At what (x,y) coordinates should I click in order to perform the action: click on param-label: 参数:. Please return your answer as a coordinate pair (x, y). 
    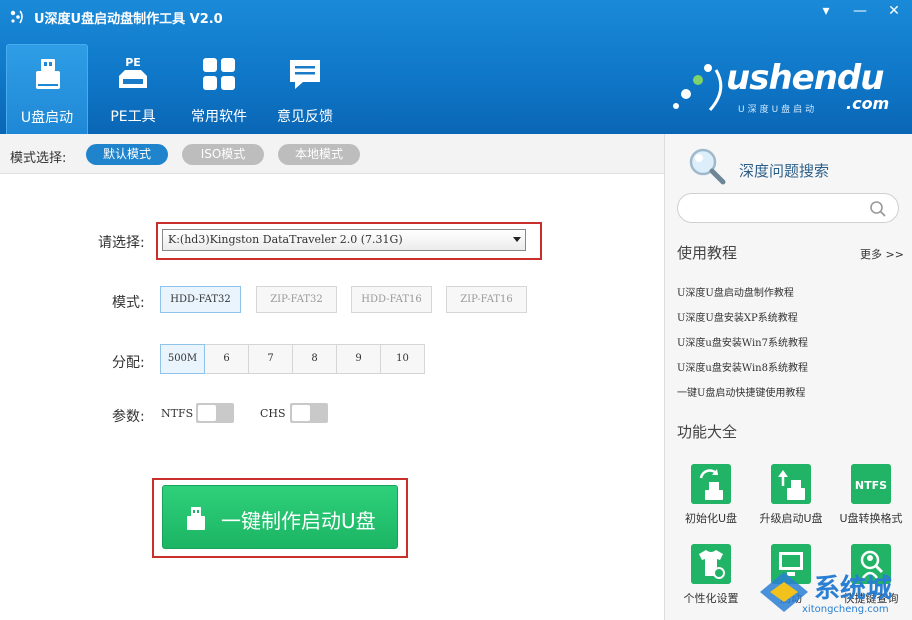
    Looking at the image, I should click on (128, 417).